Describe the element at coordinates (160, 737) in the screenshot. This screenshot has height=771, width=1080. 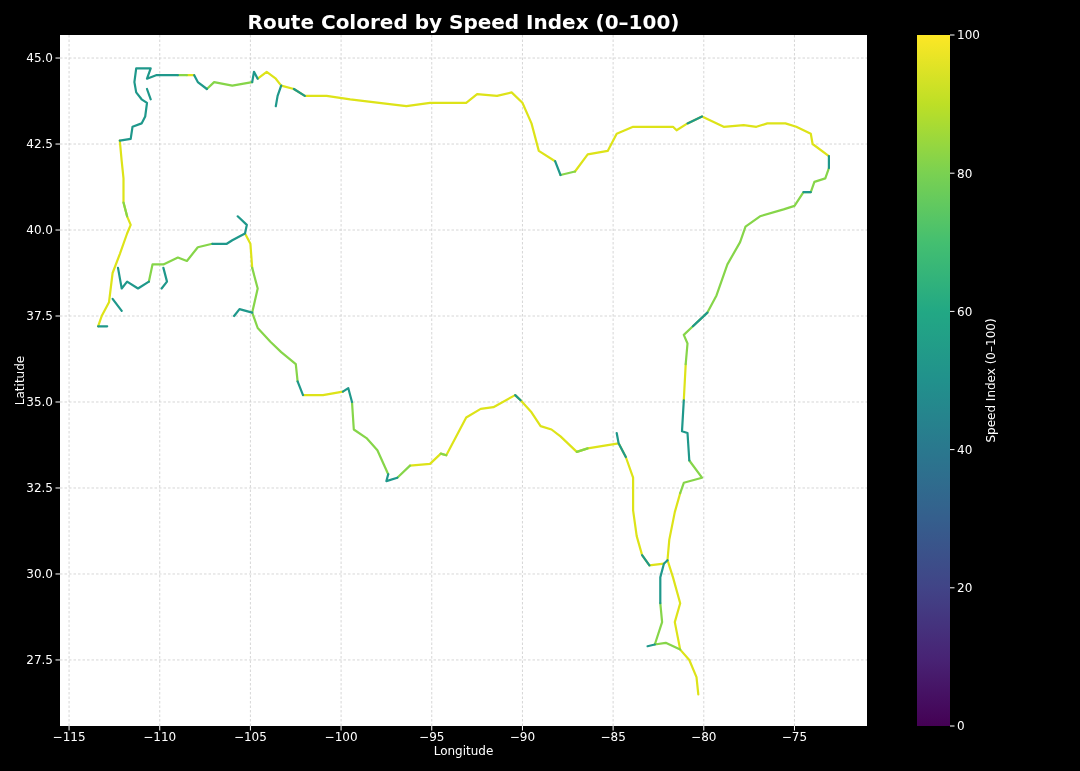
I see `x-tick-label: −110` at that location.